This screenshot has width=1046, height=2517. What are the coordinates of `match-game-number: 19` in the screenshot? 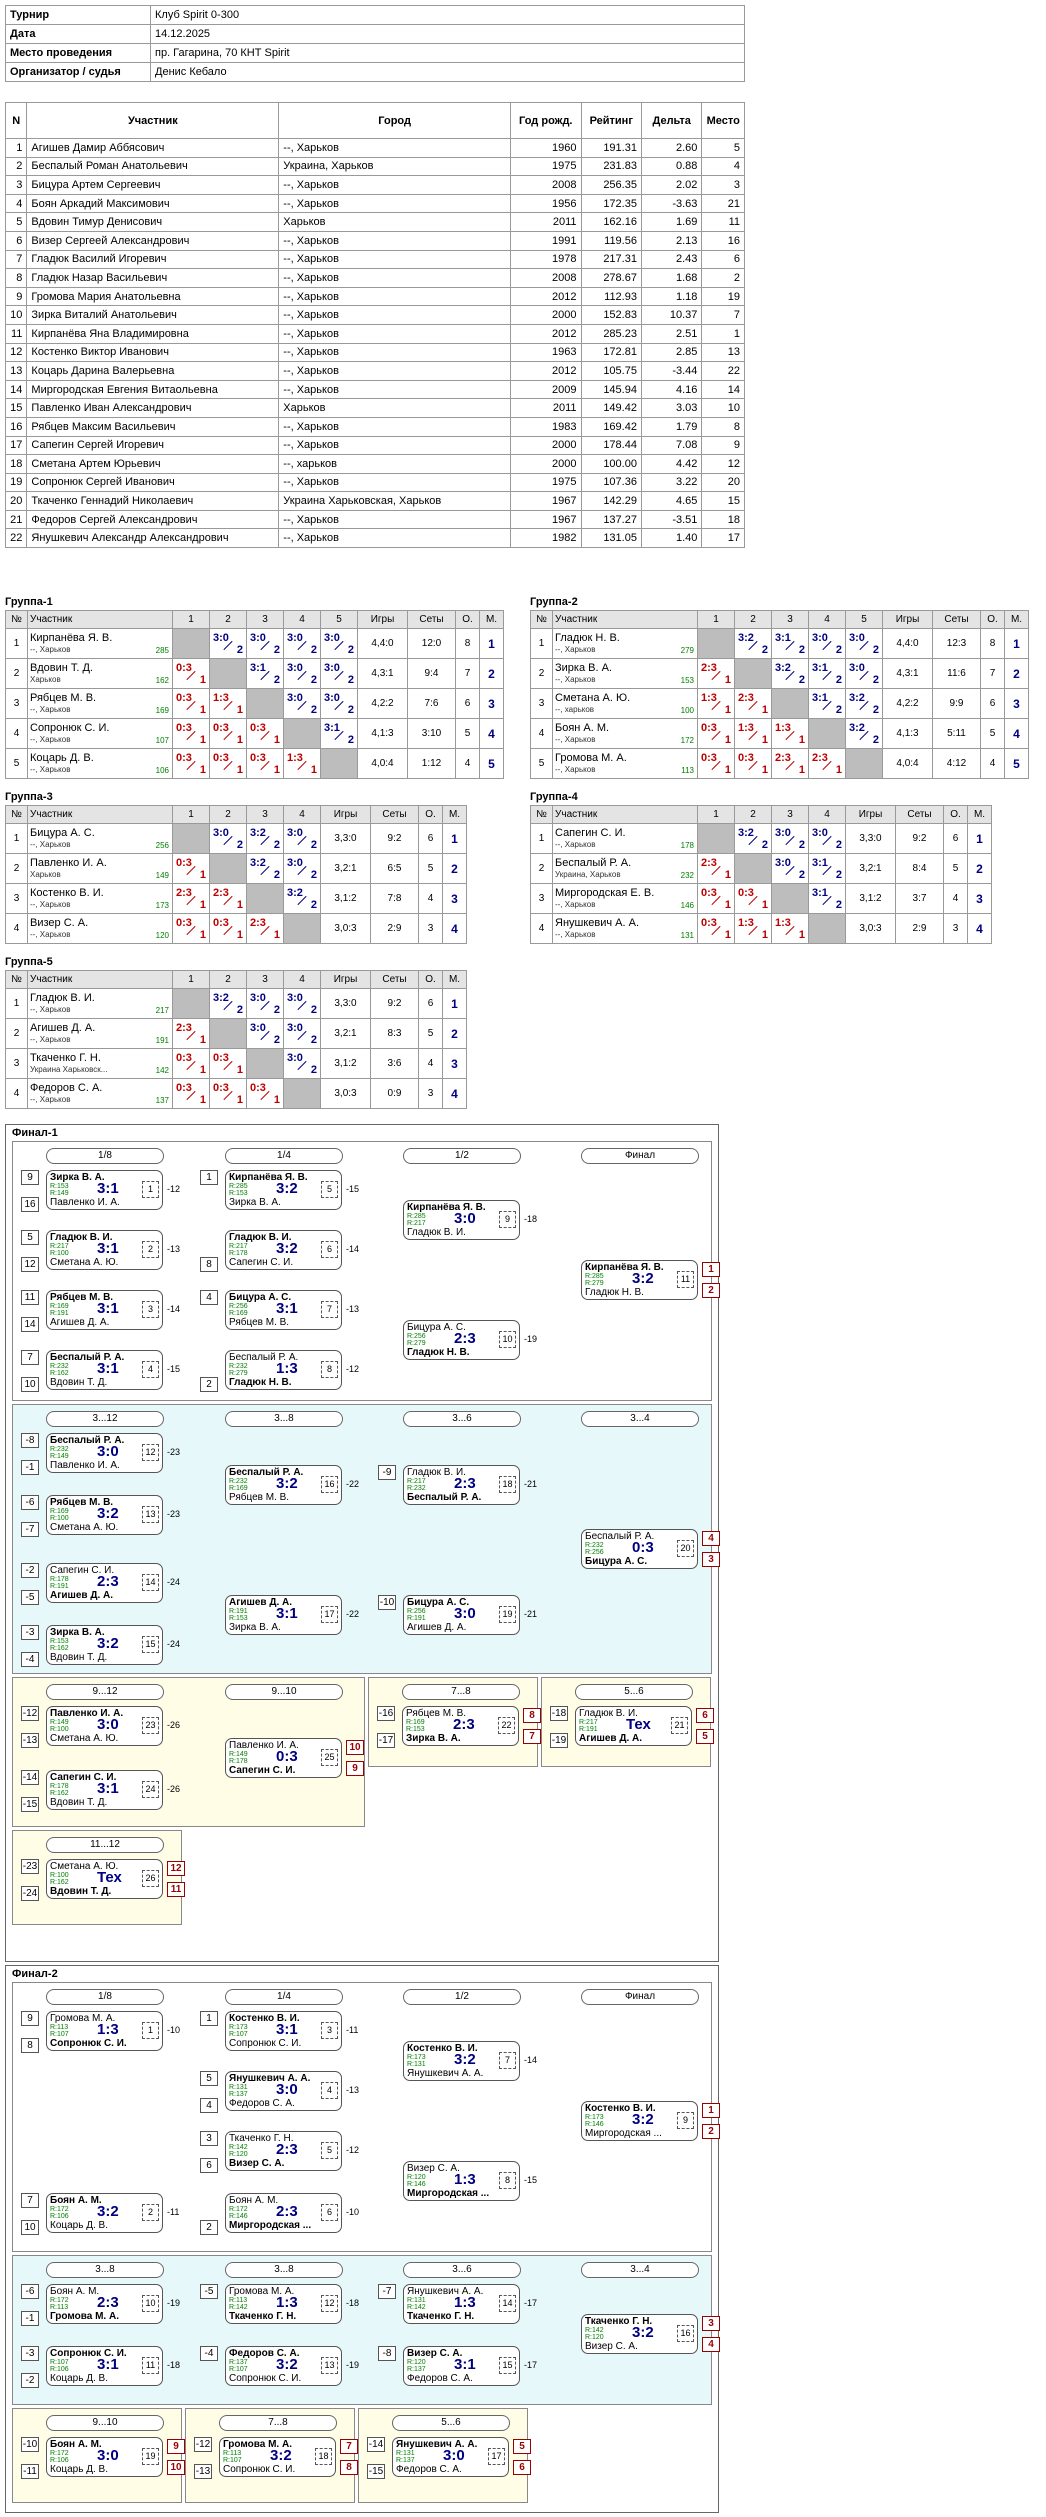 It's located at (507, 1614).